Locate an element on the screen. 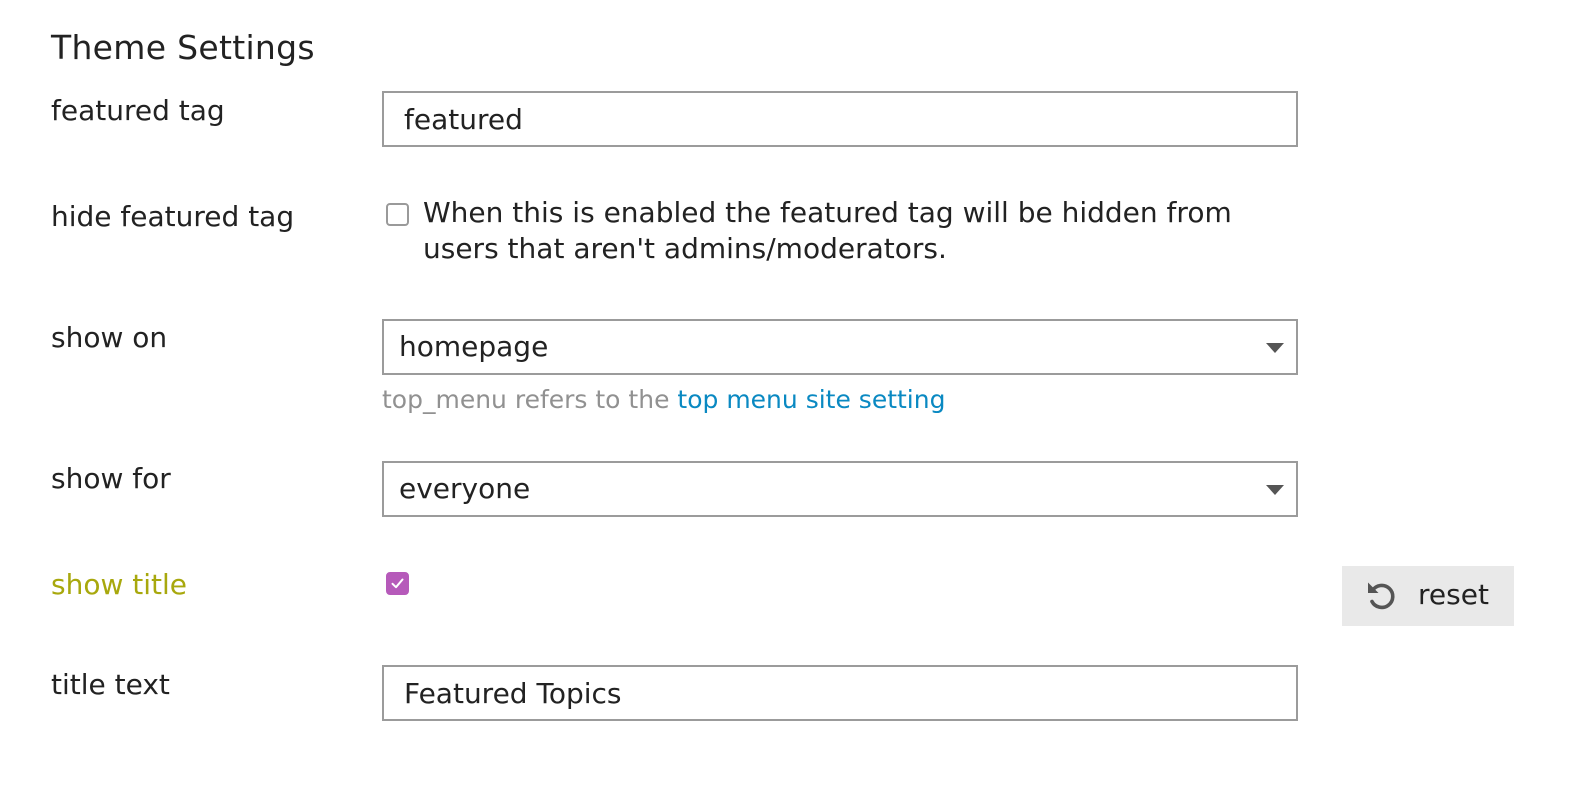 The width and height of the screenshot is (1574, 788). show-on-label: show on is located at coordinates (109, 337).